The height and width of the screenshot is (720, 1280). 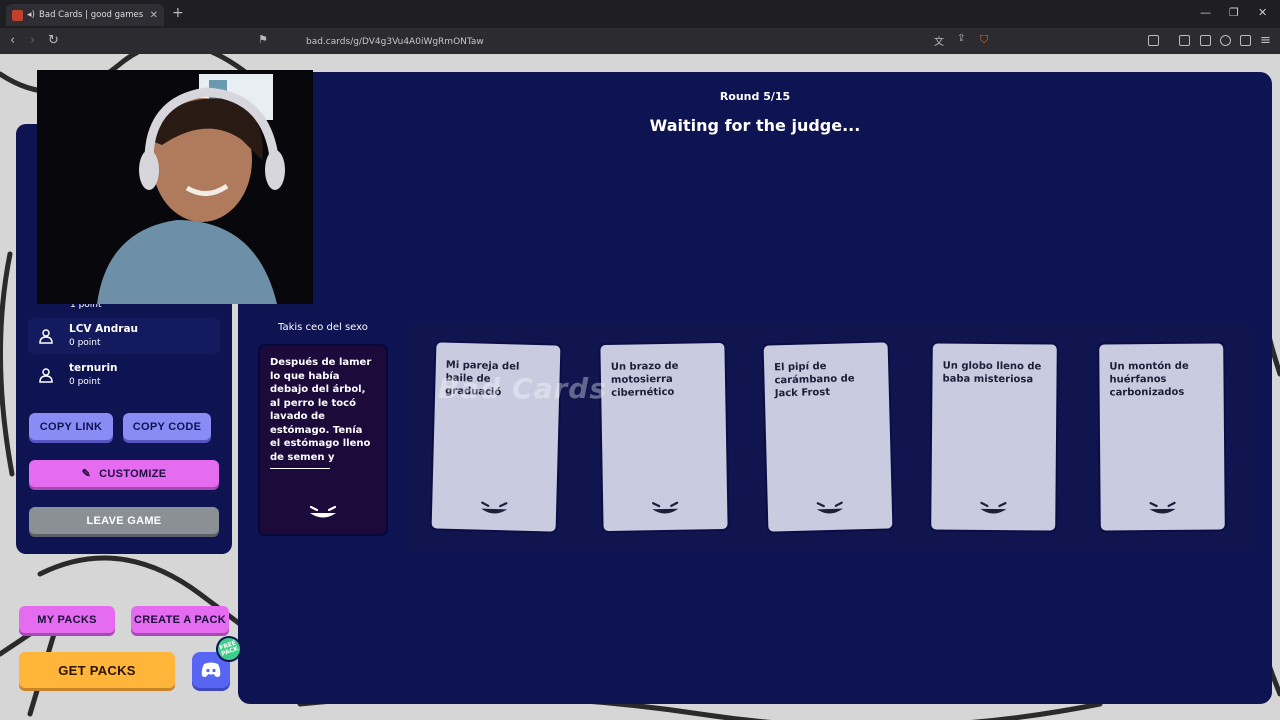 I want to click on sidebar-icon, so click(x=1184, y=40).